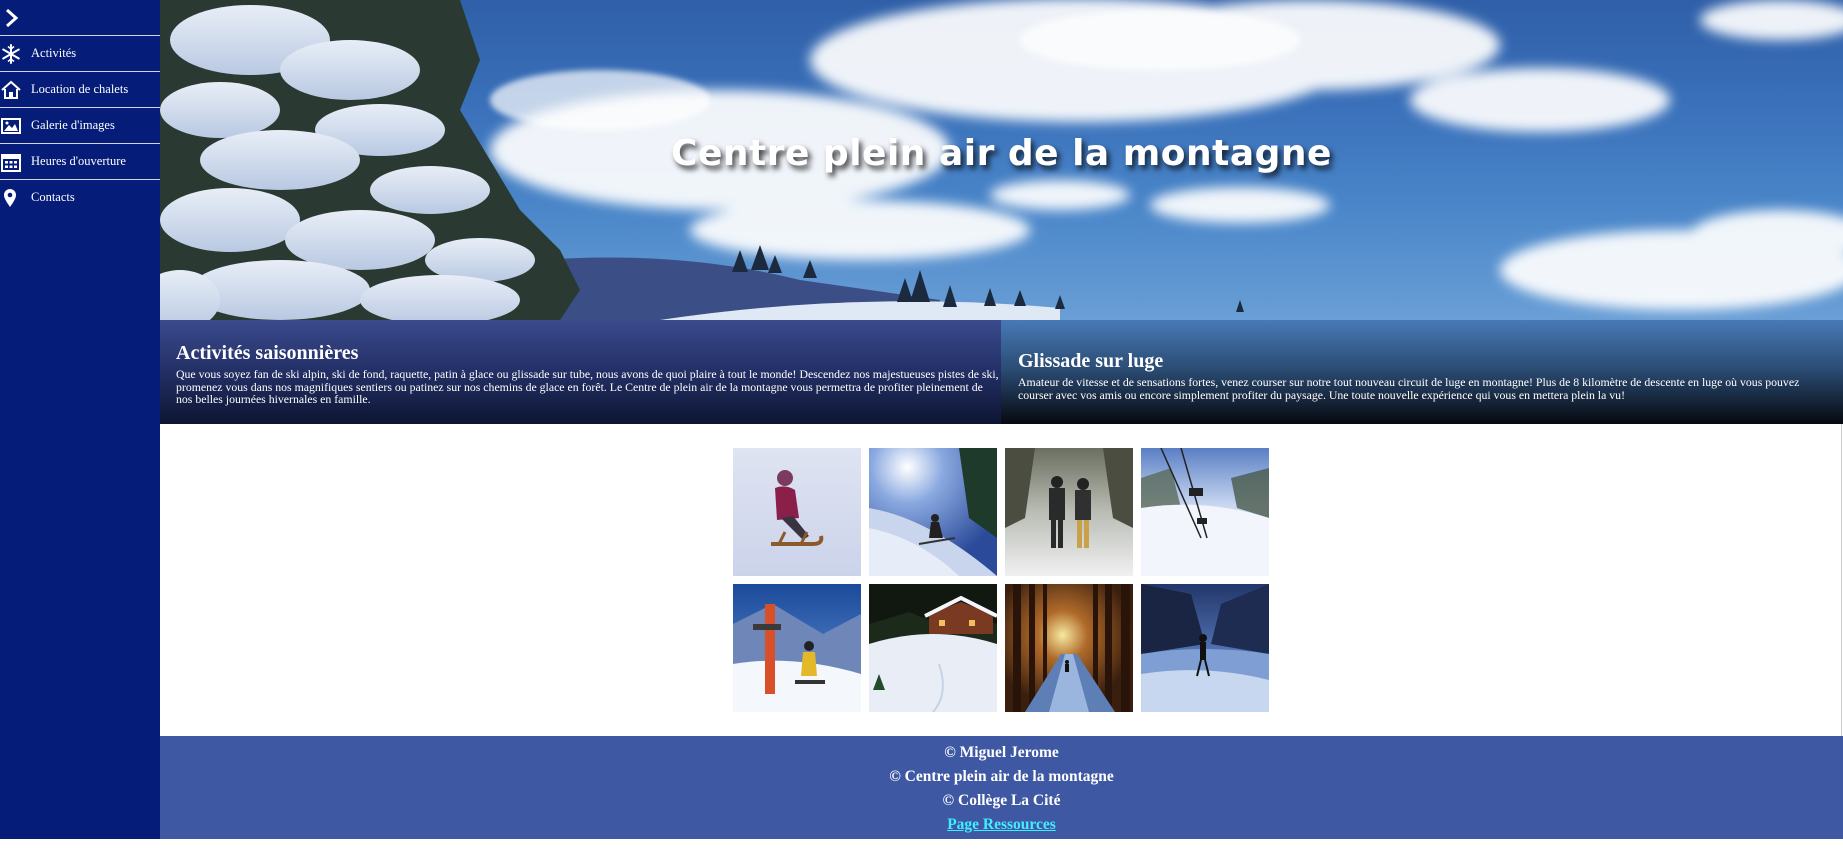 The image size is (1843, 862). What do you see at coordinates (1205, 648) in the screenshot?
I see `gallery-image-ice-skater` at bounding box center [1205, 648].